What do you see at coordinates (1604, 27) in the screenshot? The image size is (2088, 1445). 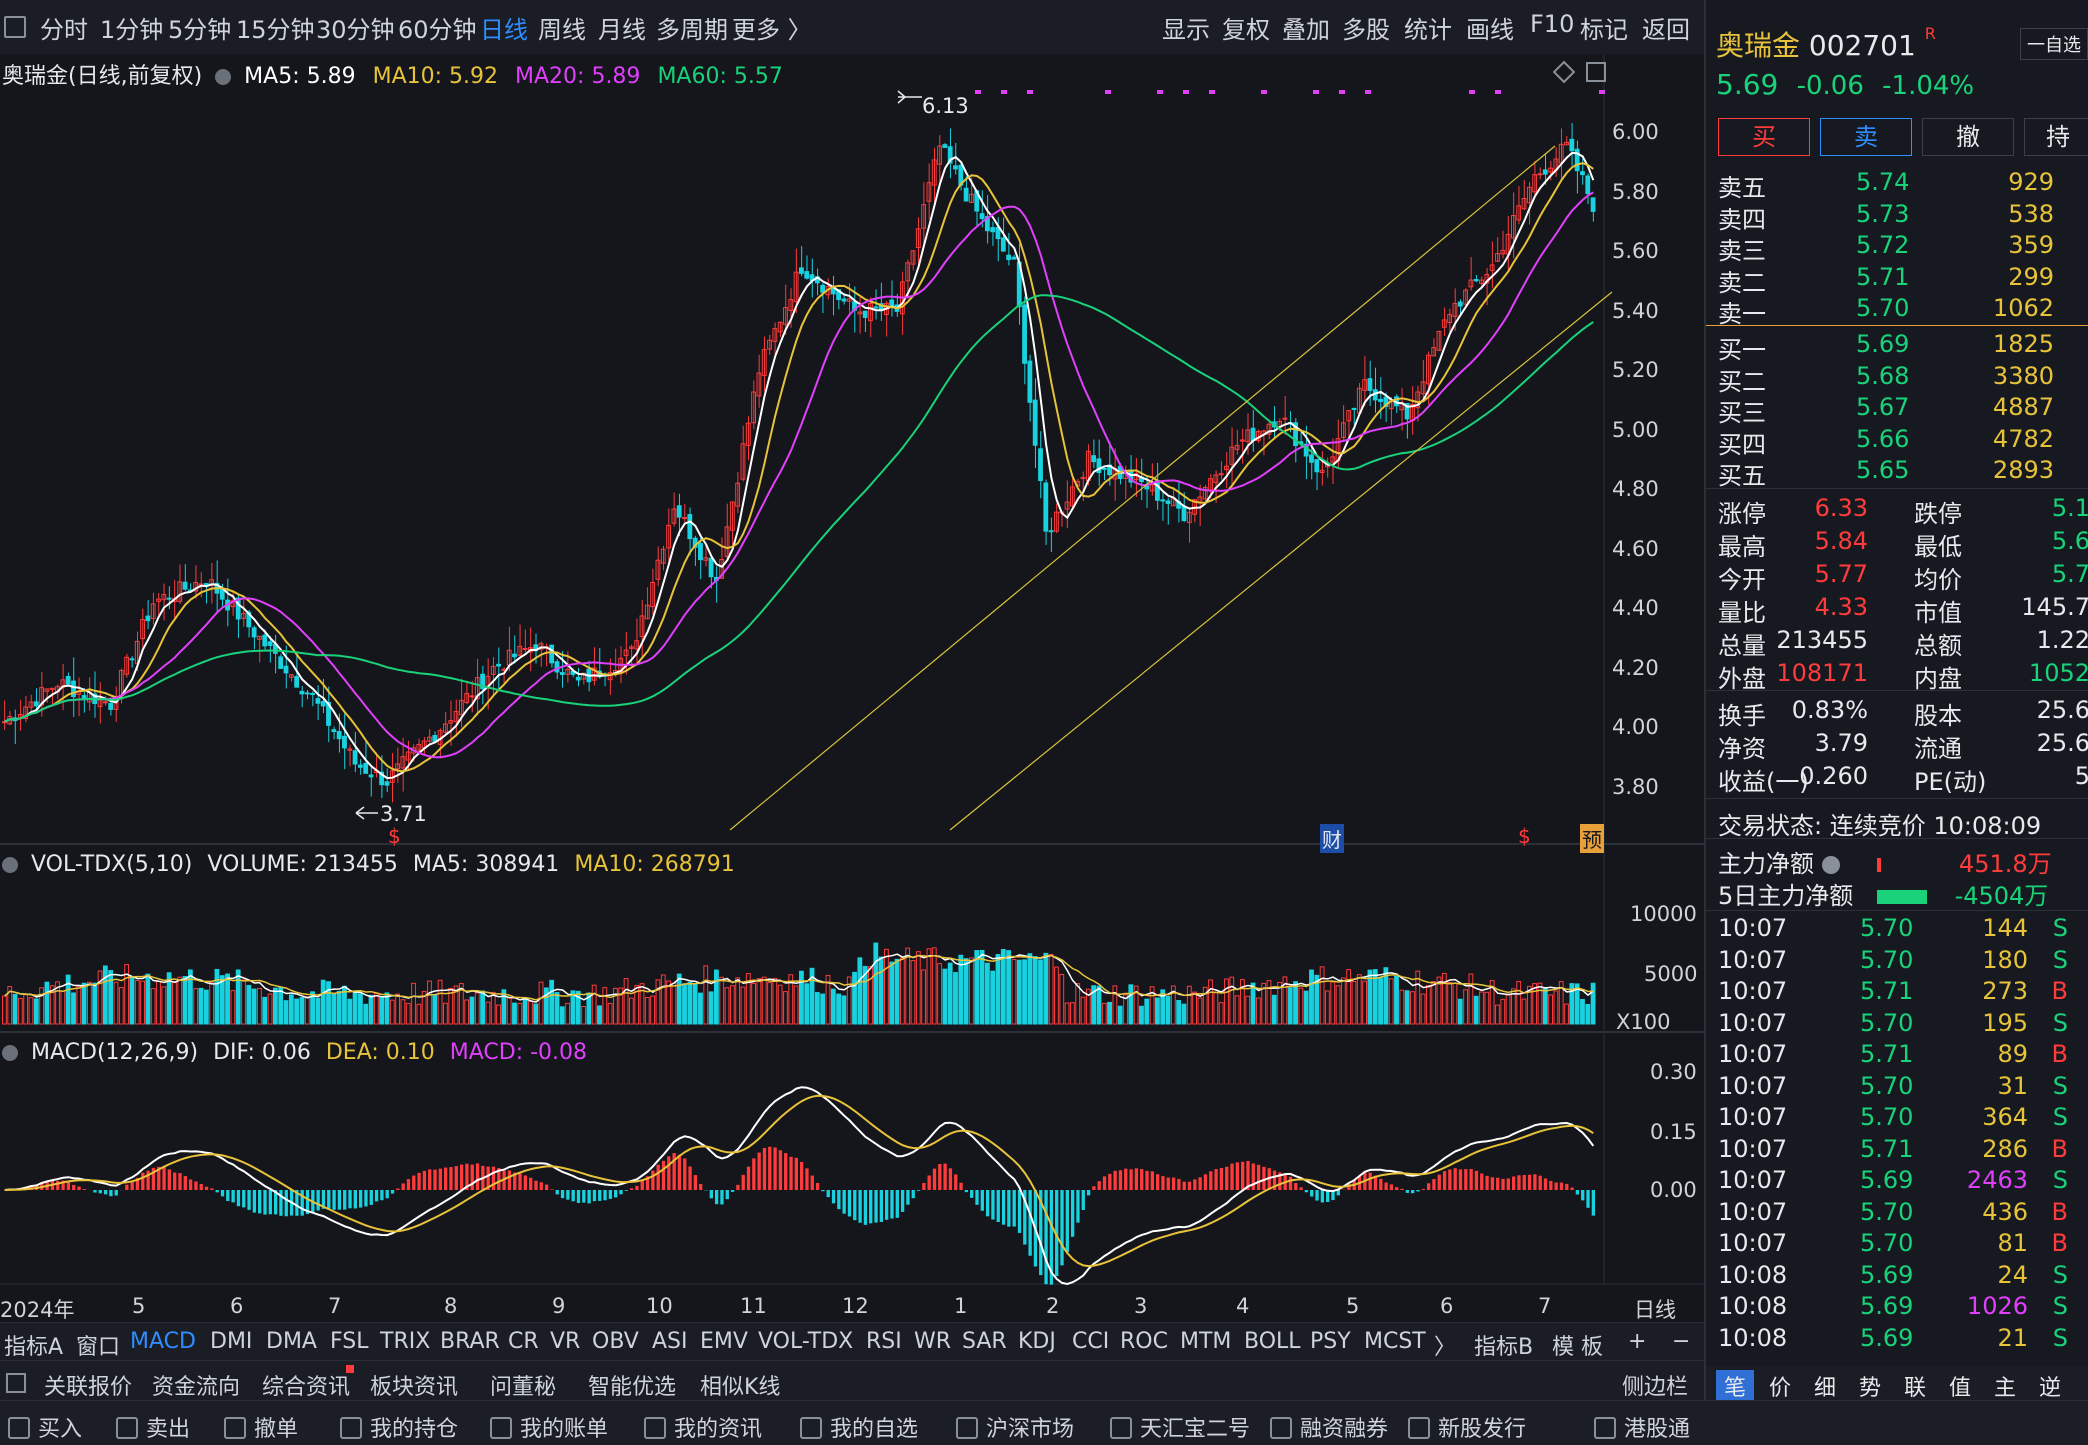 I see `tool-mark: 标记` at bounding box center [1604, 27].